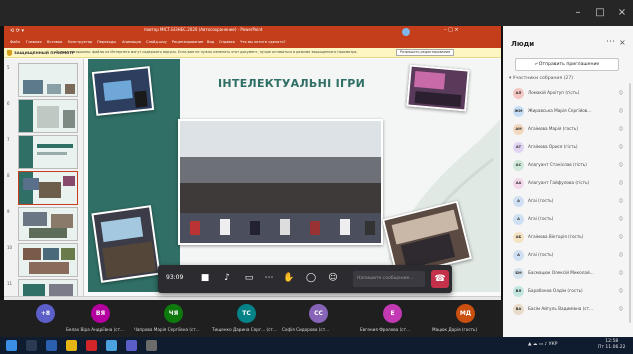  What do you see at coordinates (31, 345) in the screenshot?
I see `search-icon` at bounding box center [31, 345].